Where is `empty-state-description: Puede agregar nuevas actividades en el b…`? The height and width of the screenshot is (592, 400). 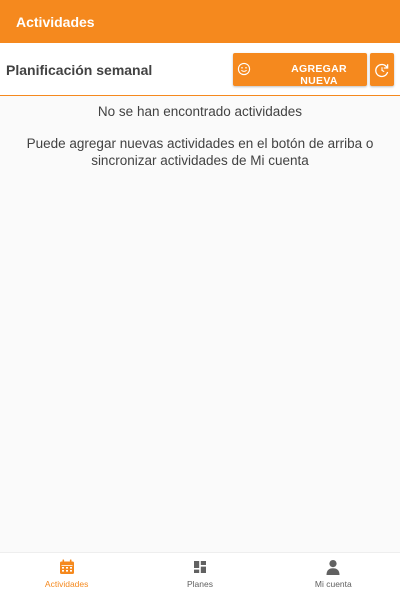
empty-state-description: Puede agregar nuevas actividades en el b… is located at coordinates (200, 152).